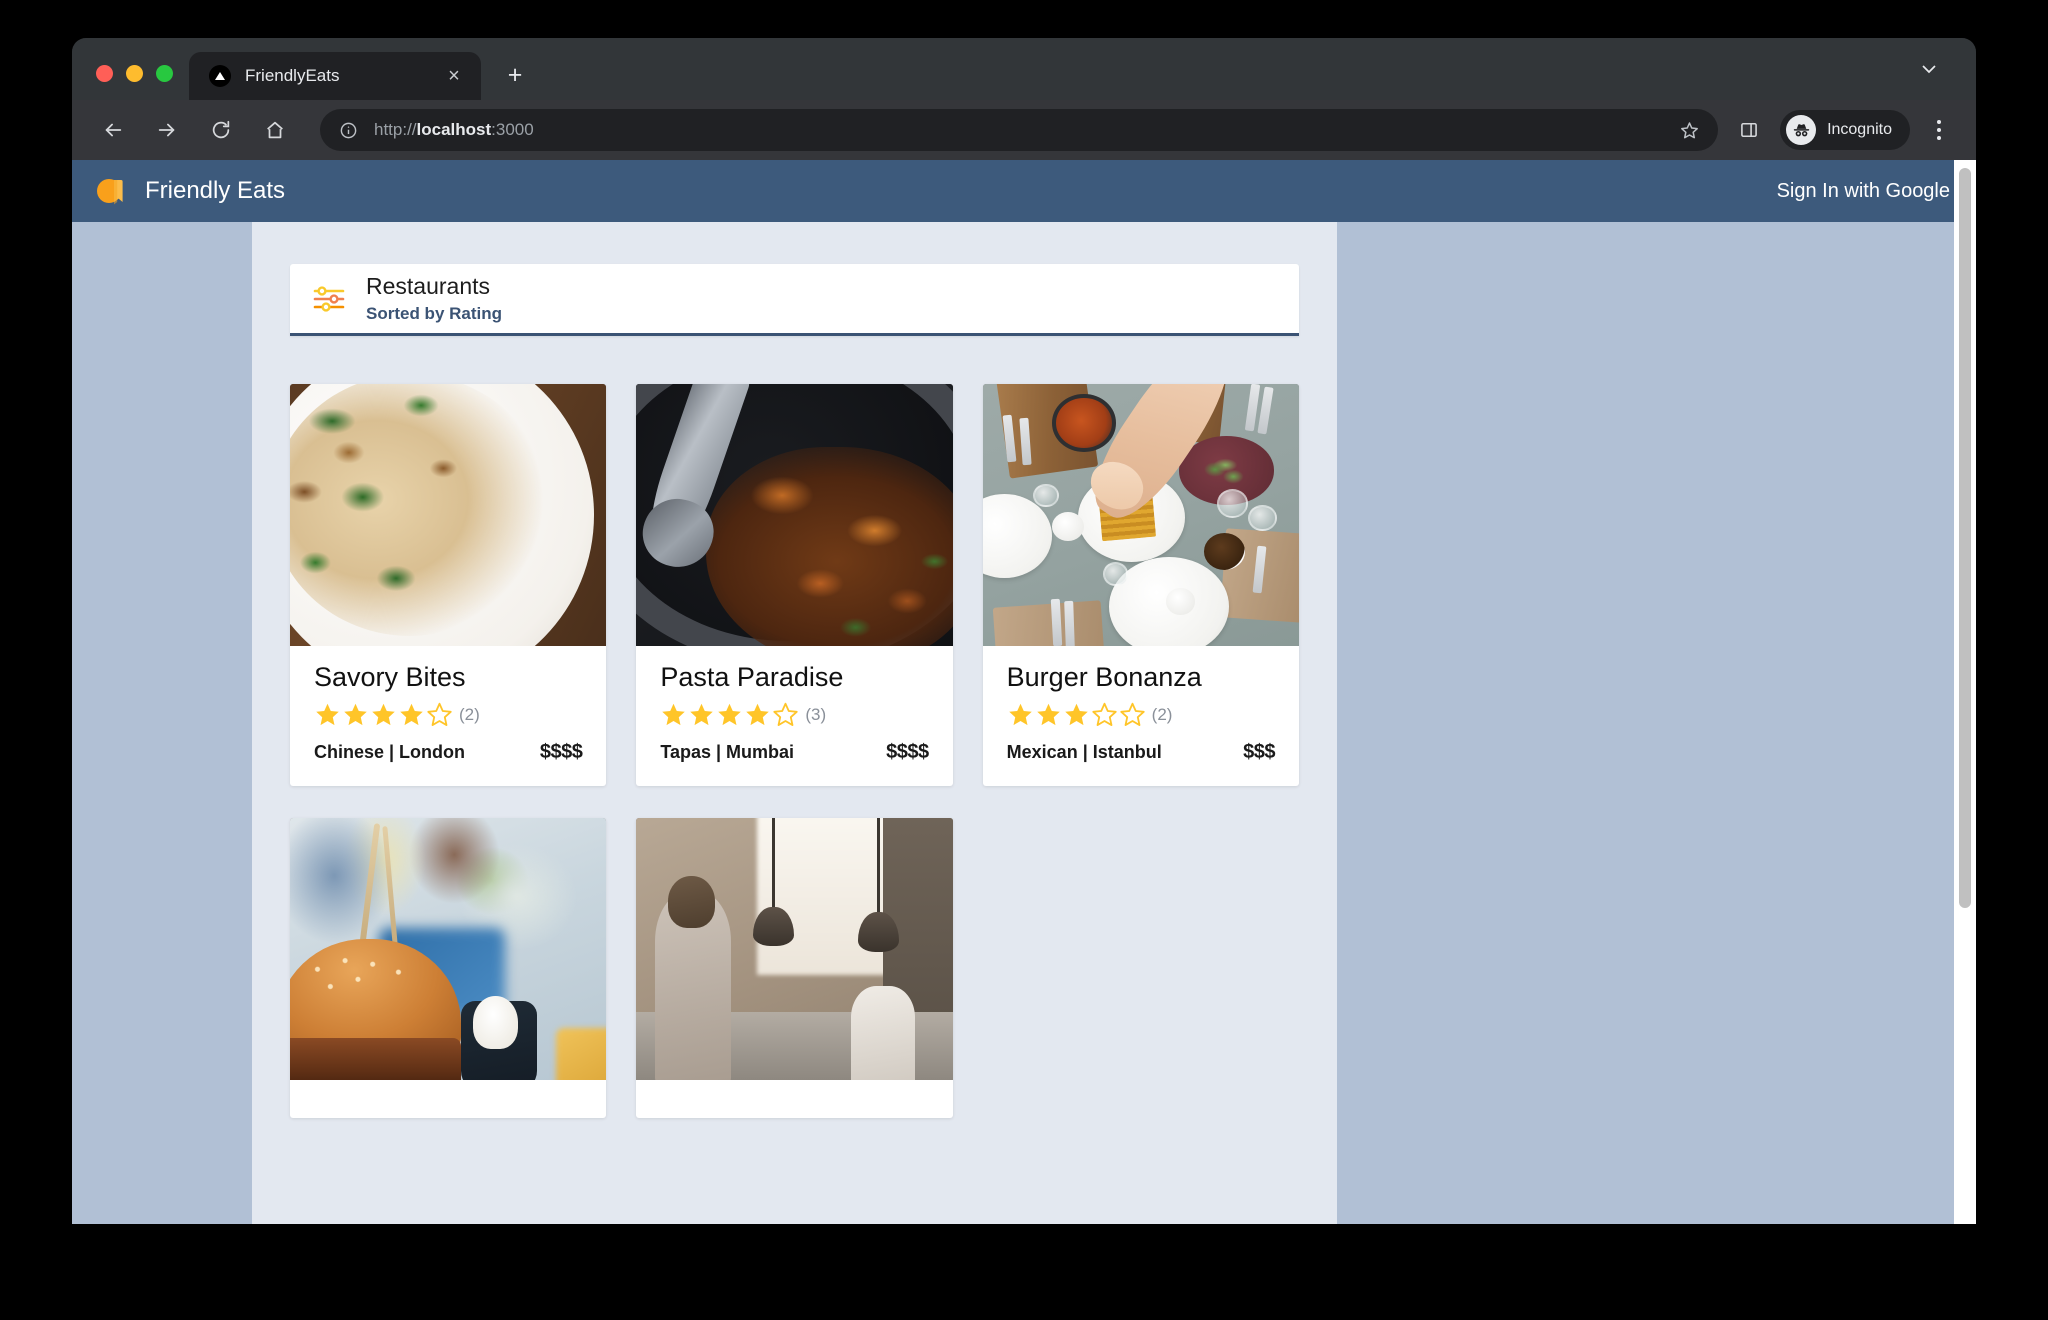 The width and height of the screenshot is (2048, 1320). What do you see at coordinates (292, 75) in the screenshot?
I see `tab-title: FriendlyEats` at bounding box center [292, 75].